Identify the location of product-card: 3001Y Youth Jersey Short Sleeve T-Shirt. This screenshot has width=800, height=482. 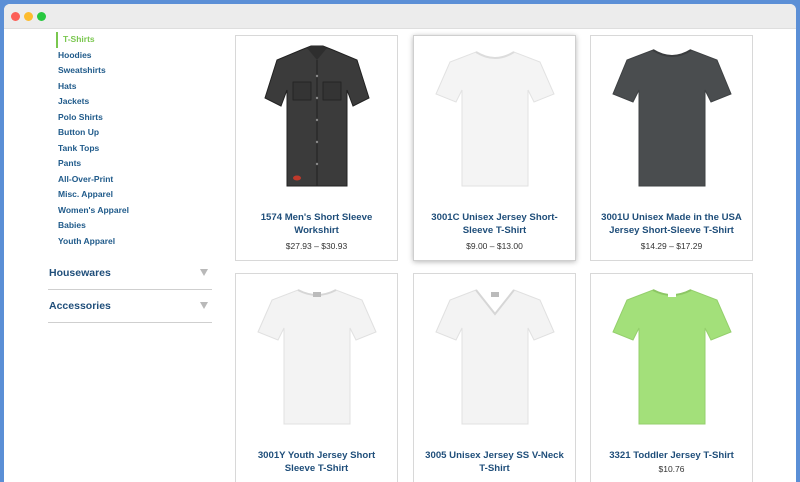
(316, 377).